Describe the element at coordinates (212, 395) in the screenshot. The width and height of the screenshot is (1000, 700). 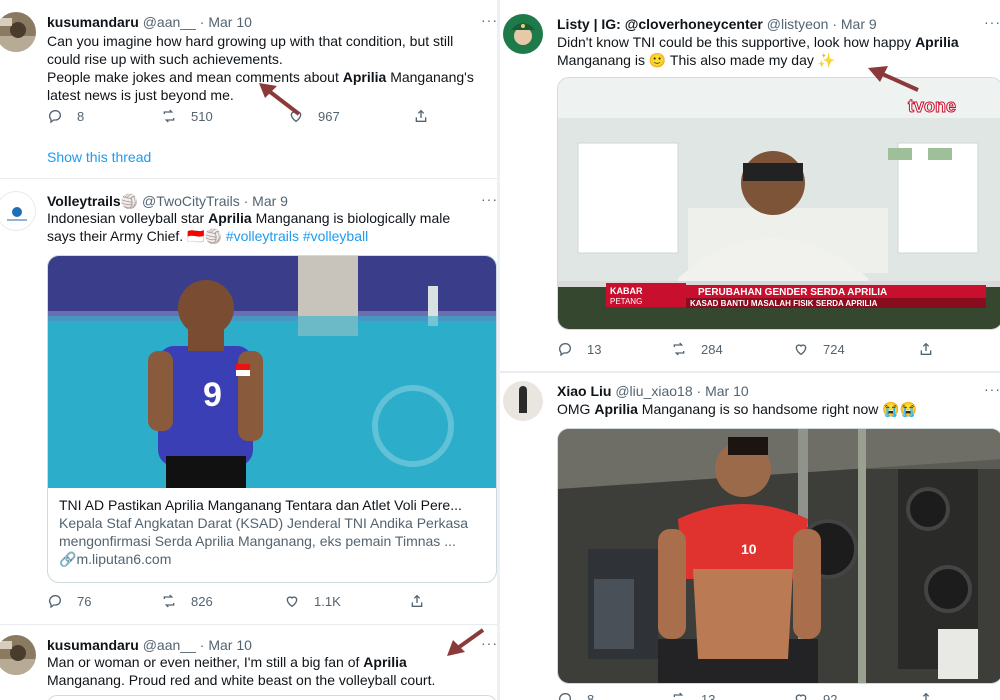
I see `jersey-number: 9` at that location.